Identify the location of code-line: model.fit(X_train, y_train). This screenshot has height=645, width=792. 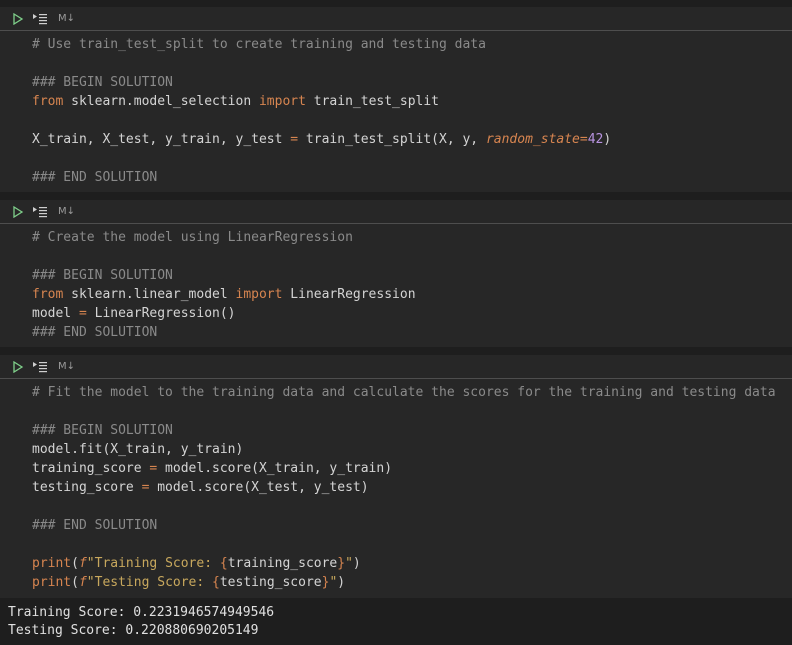
(138, 449).